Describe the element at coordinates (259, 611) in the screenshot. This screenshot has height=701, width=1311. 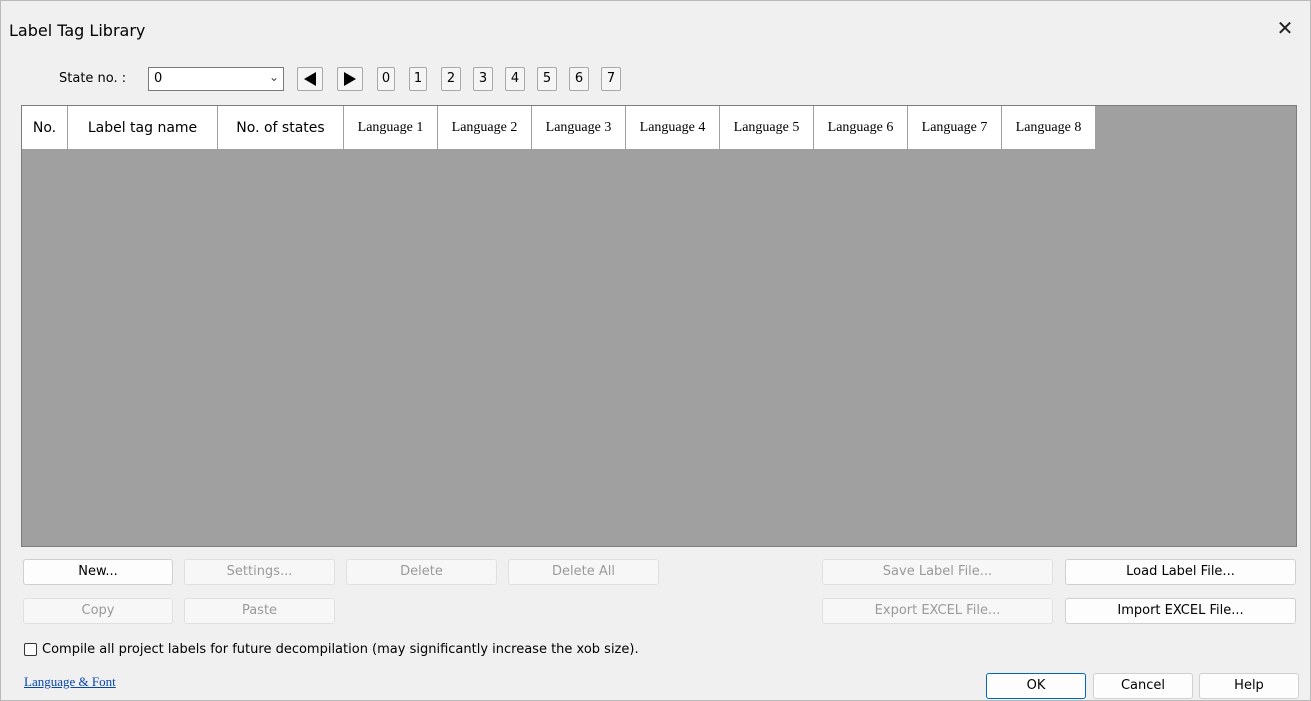
I see `paste-button: Paste` at that location.